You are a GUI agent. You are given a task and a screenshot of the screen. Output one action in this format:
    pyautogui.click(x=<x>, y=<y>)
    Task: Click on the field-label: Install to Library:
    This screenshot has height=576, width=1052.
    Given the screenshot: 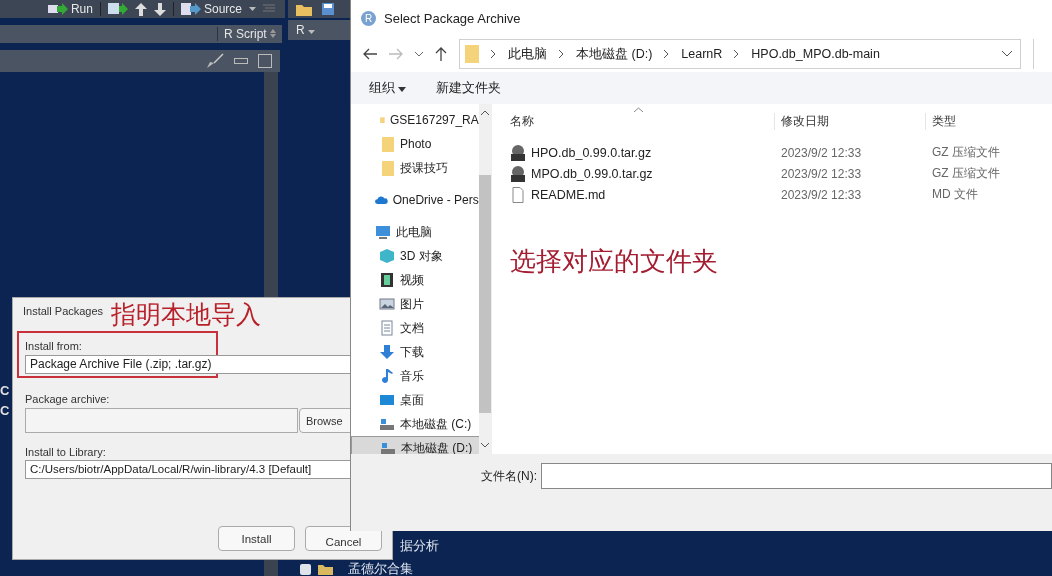 What is the action you would take?
    pyautogui.click(x=65, y=452)
    